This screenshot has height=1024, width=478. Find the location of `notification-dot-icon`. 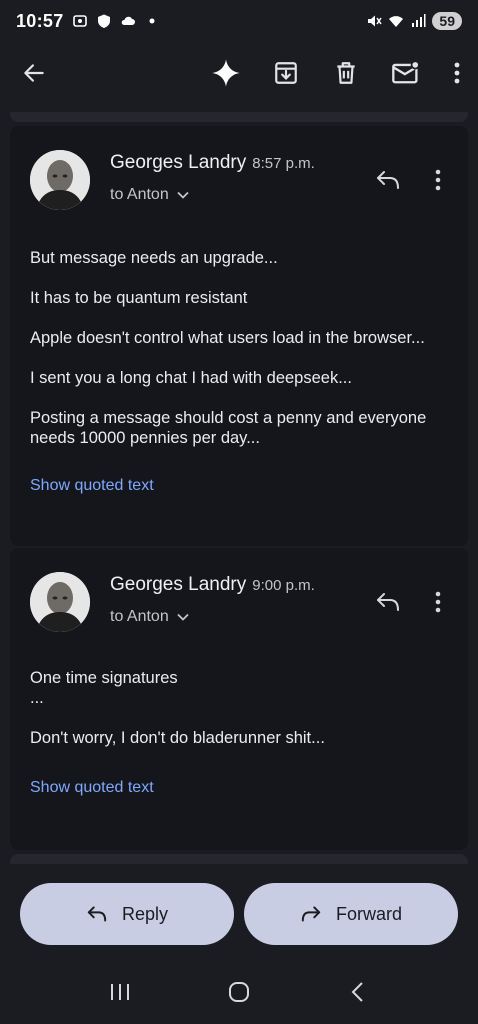

notification-dot-icon is located at coordinates (152, 21).